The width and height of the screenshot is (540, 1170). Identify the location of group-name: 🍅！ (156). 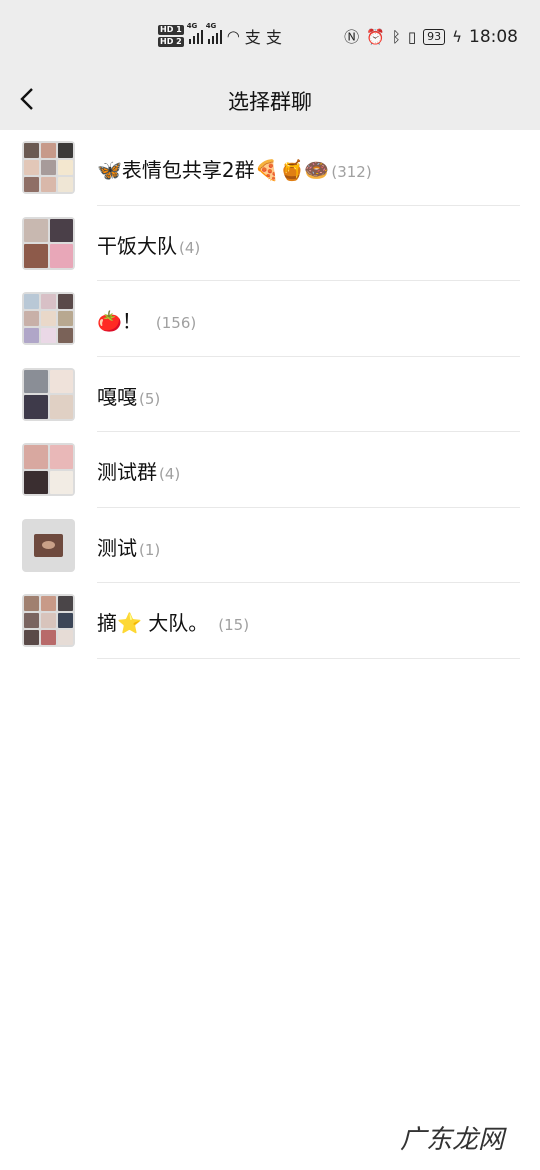
(147, 321).